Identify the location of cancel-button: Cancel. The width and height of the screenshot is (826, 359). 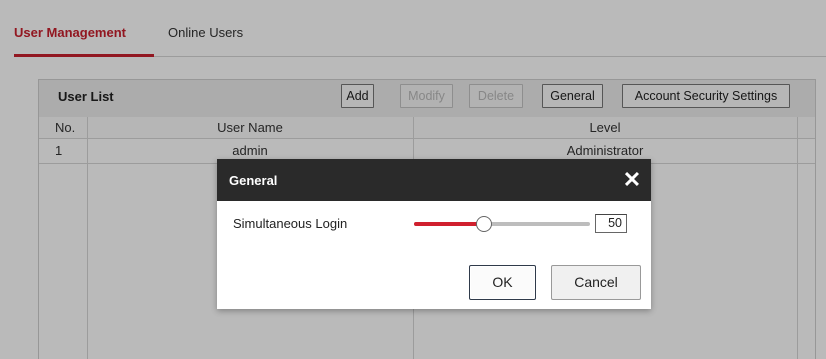
(596, 282).